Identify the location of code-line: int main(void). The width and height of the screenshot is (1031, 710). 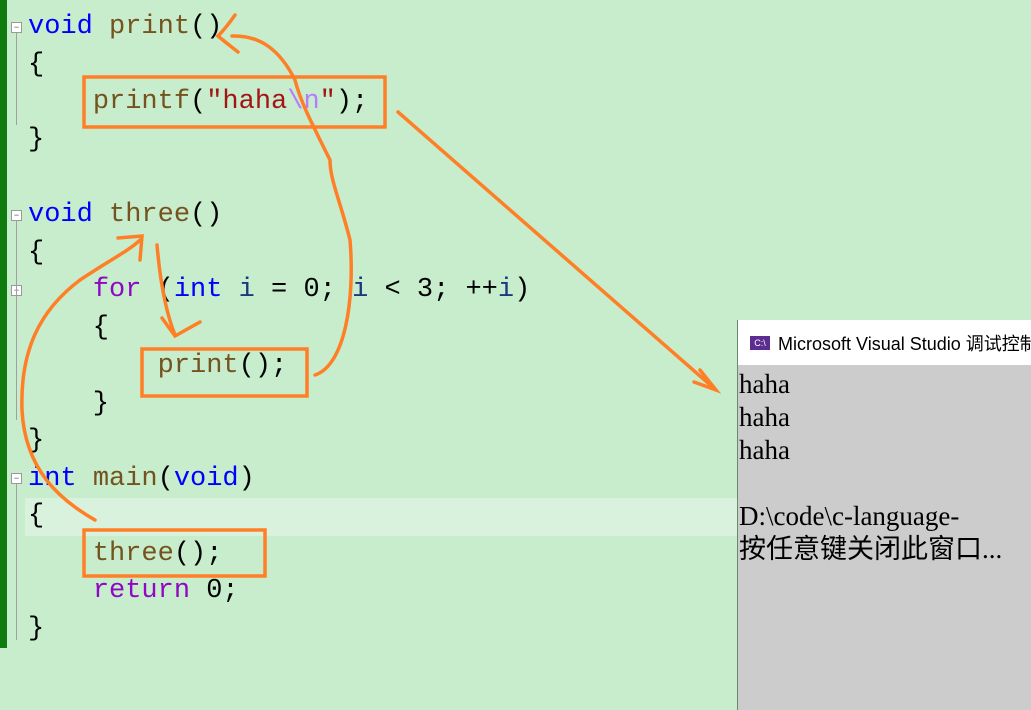
(141, 479).